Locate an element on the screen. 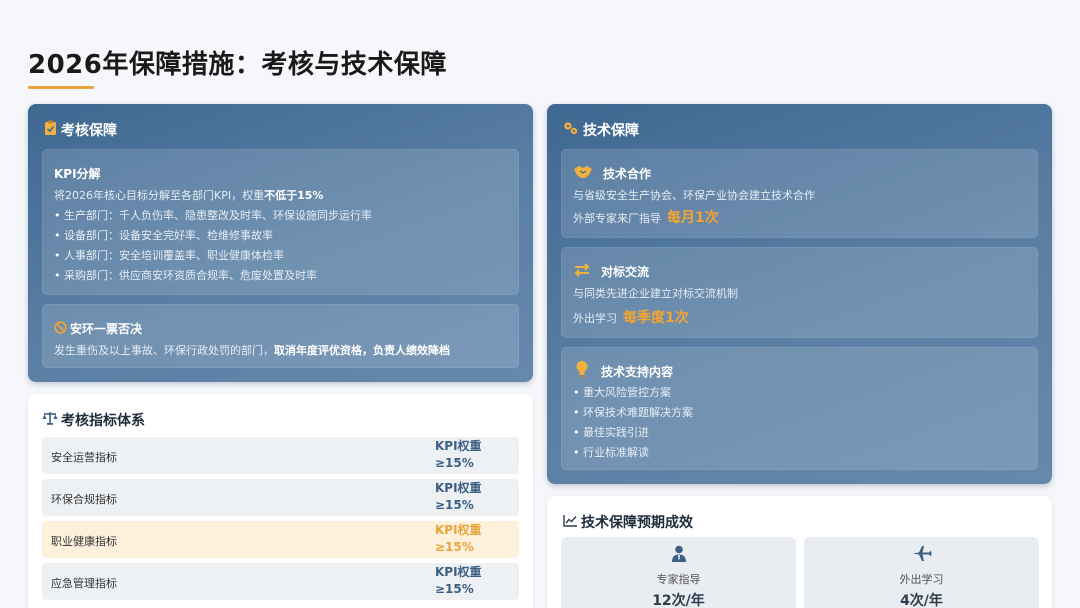  support-item: 最佳实践引进 is located at coordinates (633, 433).